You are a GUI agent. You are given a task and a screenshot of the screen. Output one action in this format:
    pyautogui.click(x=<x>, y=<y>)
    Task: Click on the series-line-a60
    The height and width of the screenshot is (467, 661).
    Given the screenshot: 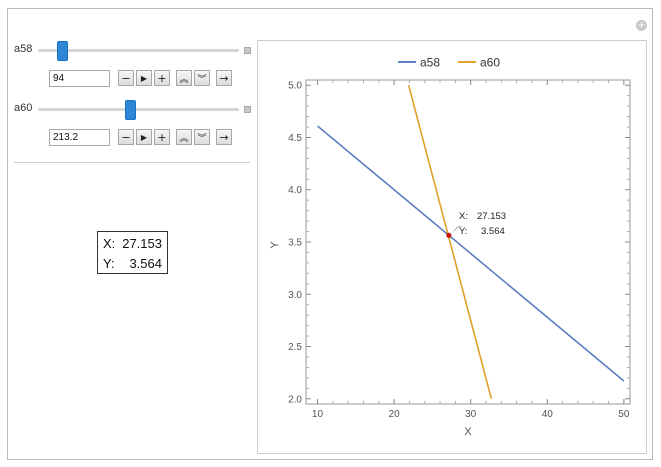 What is the action you would take?
    pyautogui.click(x=450, y=242)
    